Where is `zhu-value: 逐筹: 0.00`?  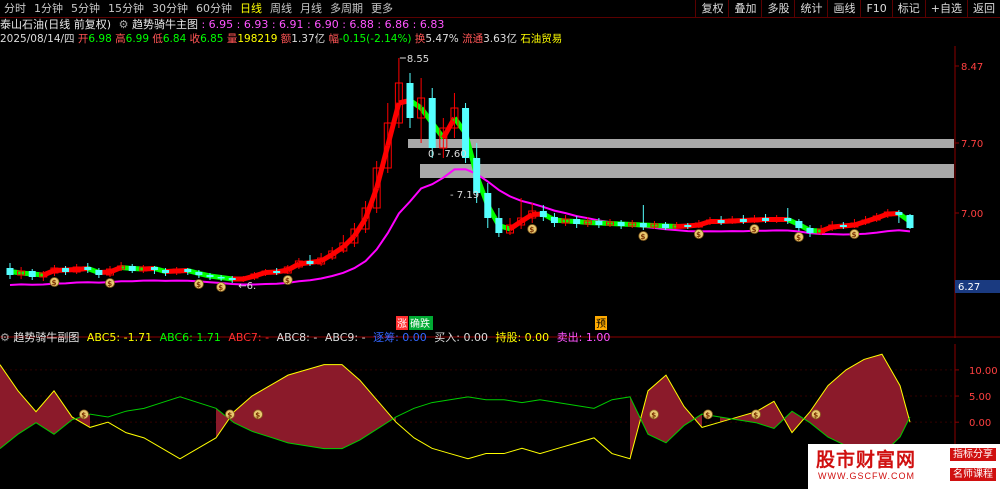 zhu-value: 逐筹: 0.00 is located at coordinates (400, 337).